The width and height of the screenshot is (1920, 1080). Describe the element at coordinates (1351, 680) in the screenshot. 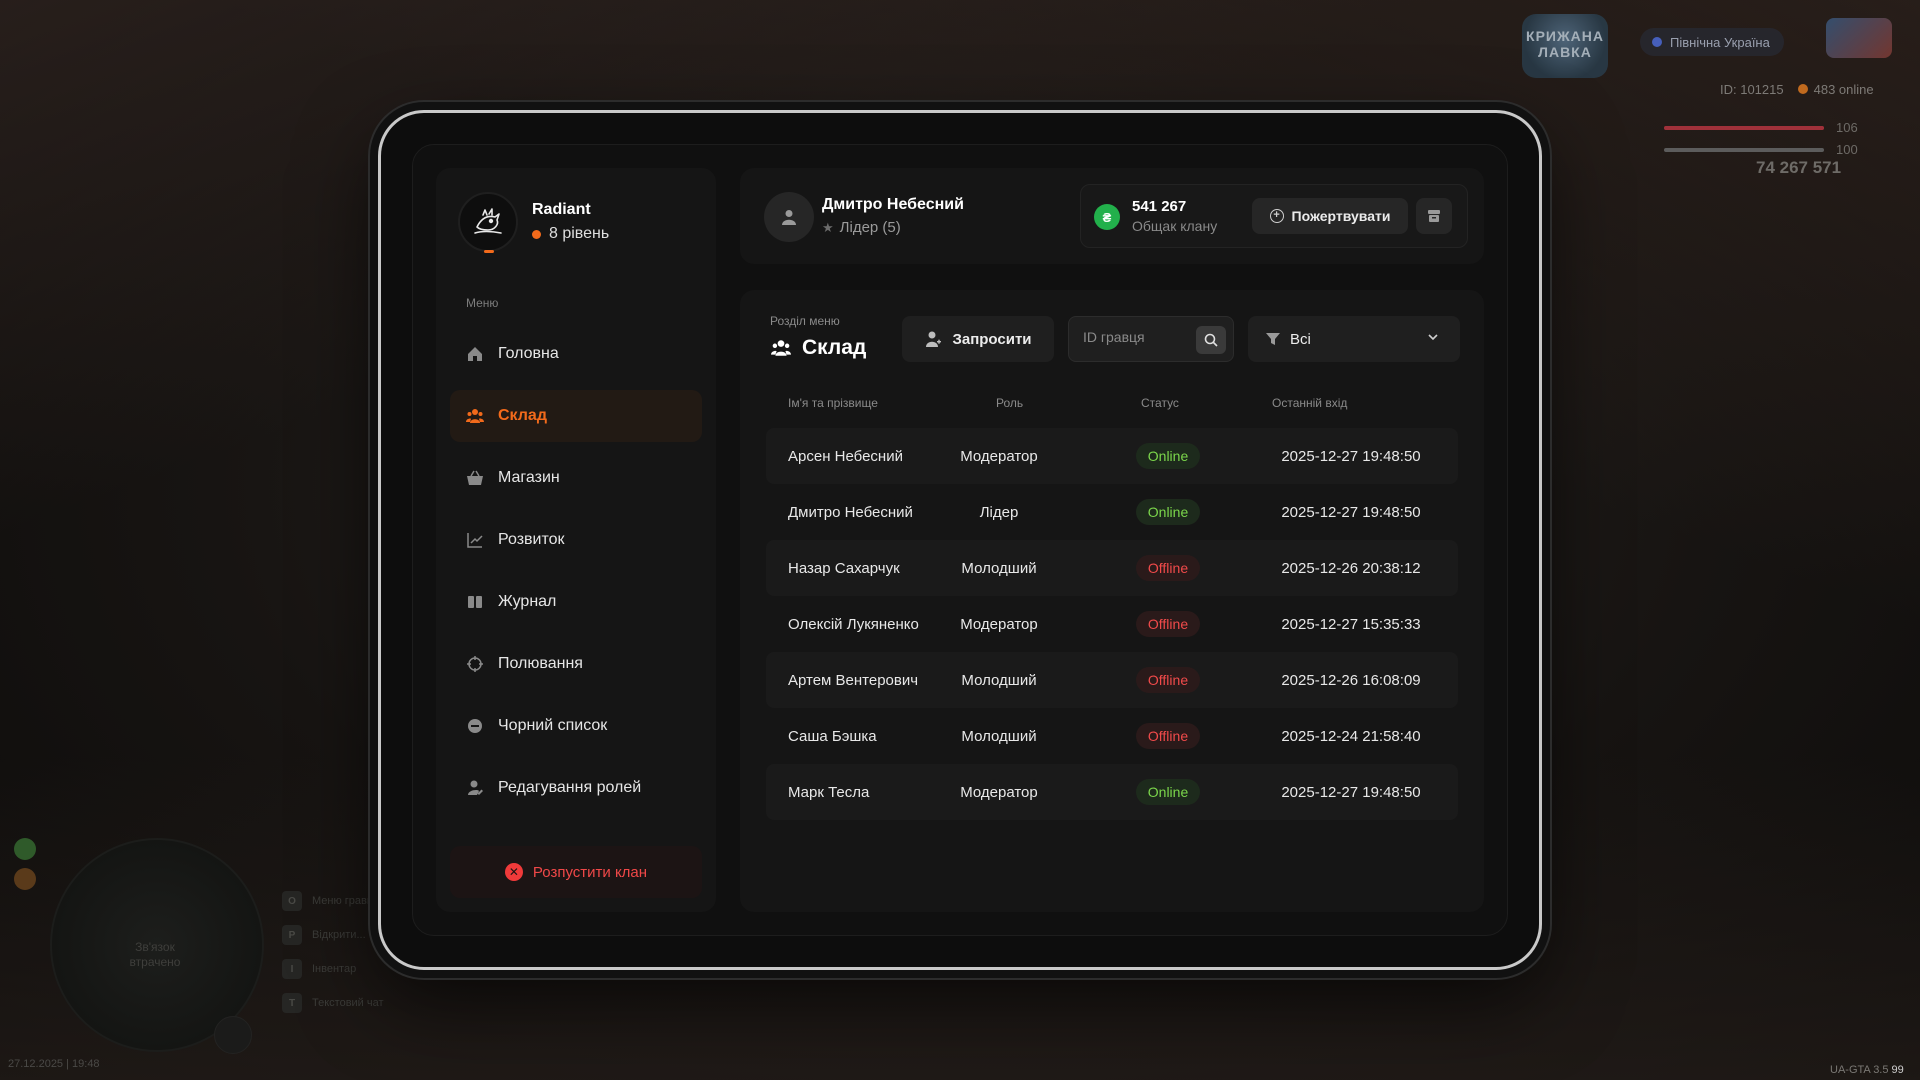

I see `member-last-login: 2025-12-26 16:08:09` at that location.